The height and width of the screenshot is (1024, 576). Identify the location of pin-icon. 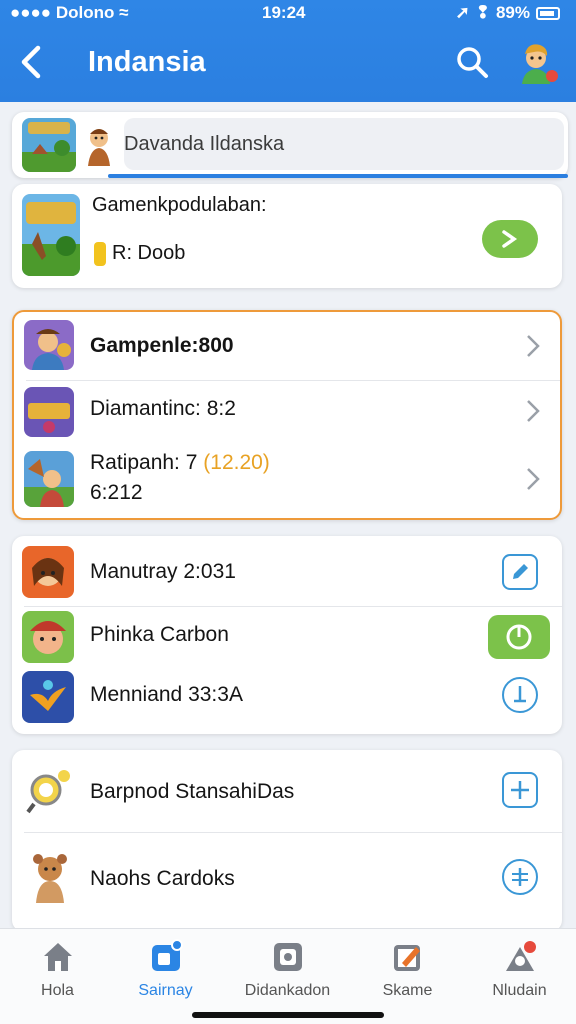
(520, 694).